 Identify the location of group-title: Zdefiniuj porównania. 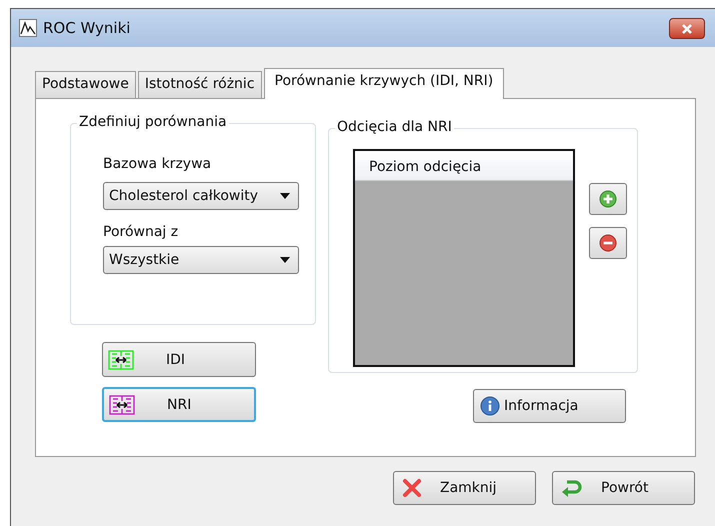
(153, 122).